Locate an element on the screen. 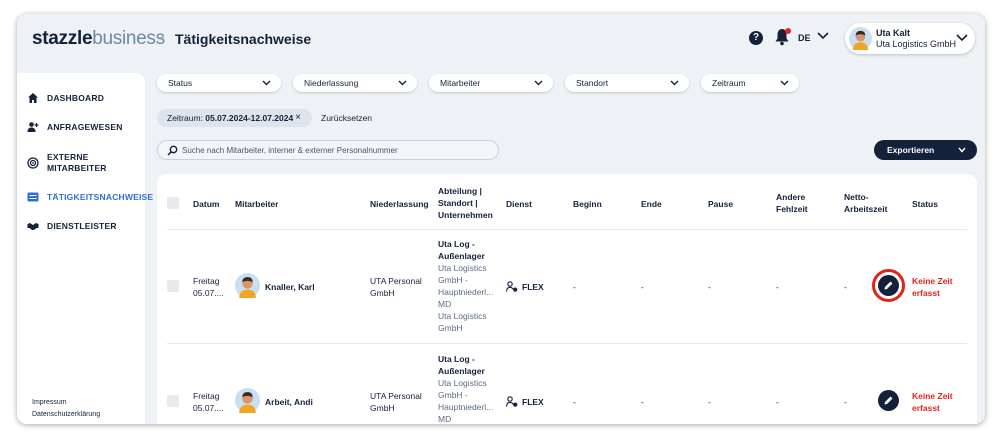 This screenshot has width=1000, height=439. logo: stazzlebusiness is located at coordinates (98, 39).